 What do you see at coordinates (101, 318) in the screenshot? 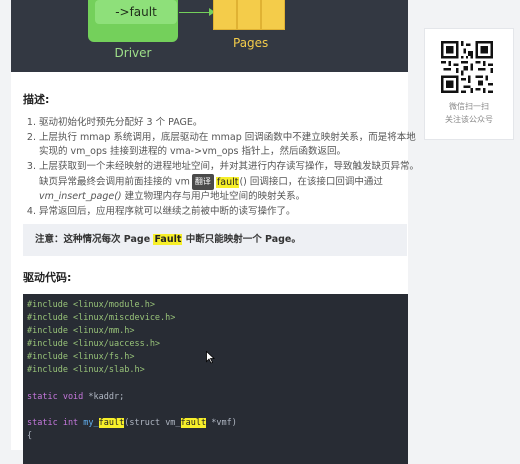
I see `code-line: #include <linux/miscdevice.h>` at bounding box center [101, 318].